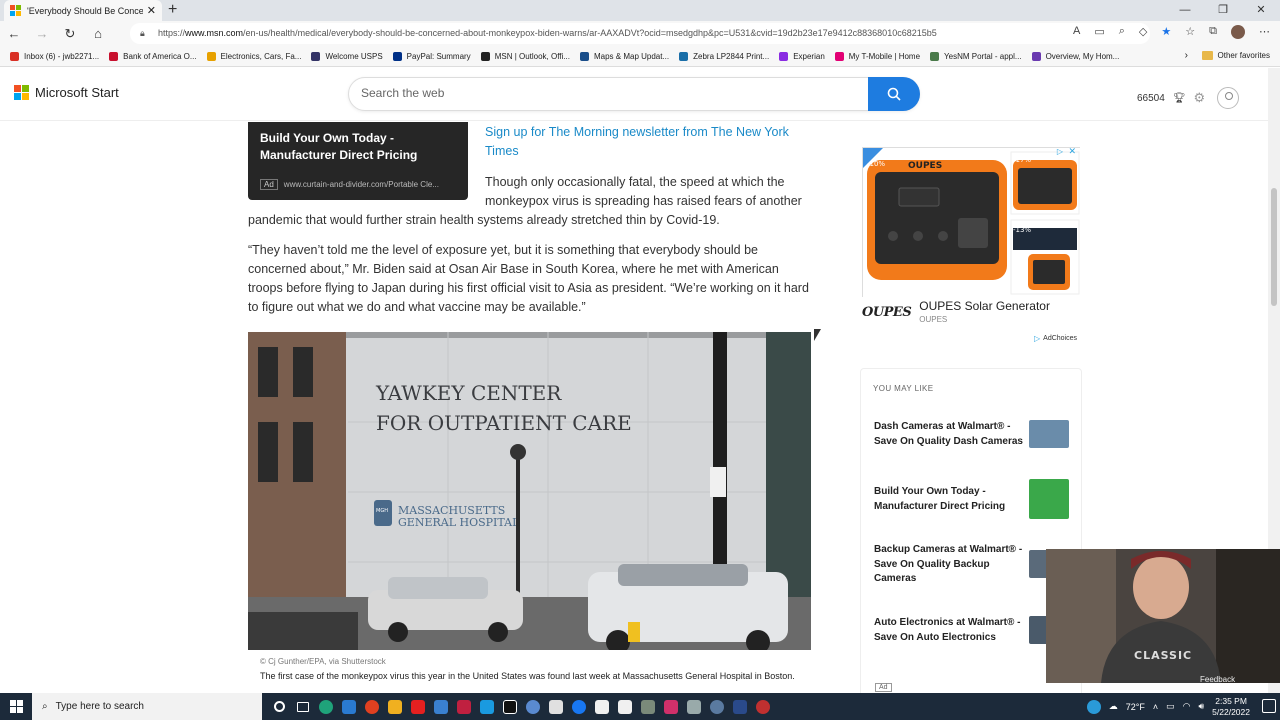  What do you see at coordinates (903, 388) in the screenshot?
I see `section-label: YOU MAY LIKE` at bounding box center [903, 388].